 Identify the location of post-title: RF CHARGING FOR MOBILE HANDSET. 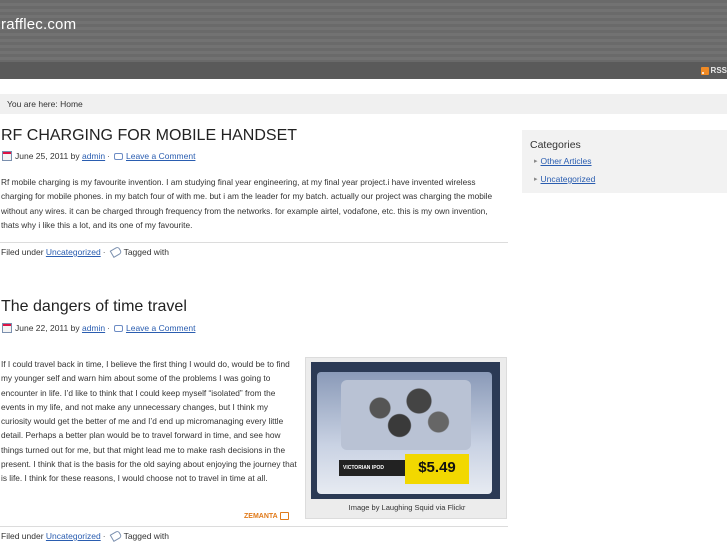
(149, 136).